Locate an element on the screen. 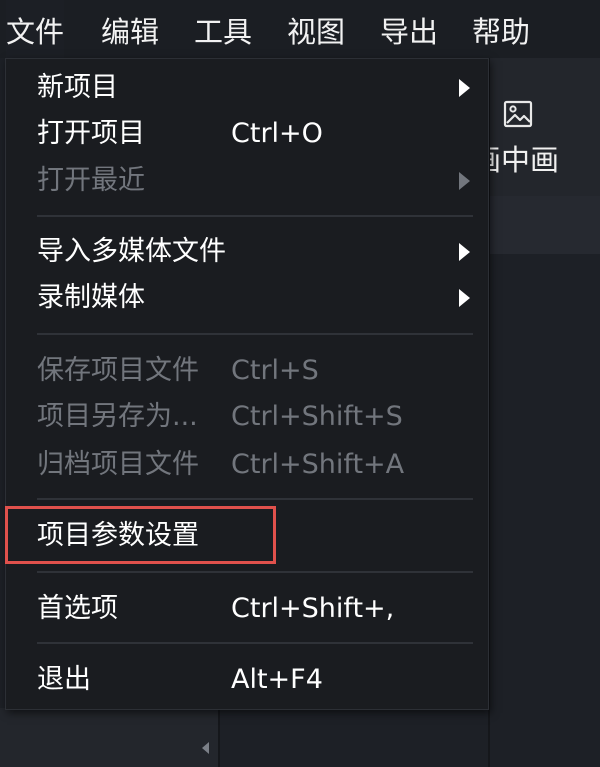  menu-item-label: 导入多媒体文件 is located at coordinates (131, 251).